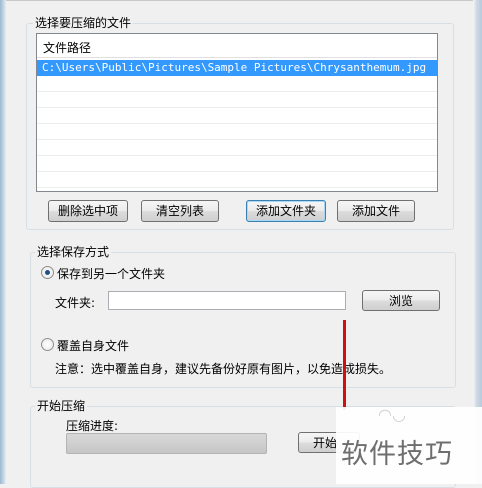 The height and width of the screenshot is (488, 482). I want to click on delete-selected-button: 删除选中项, so click(88, 211).